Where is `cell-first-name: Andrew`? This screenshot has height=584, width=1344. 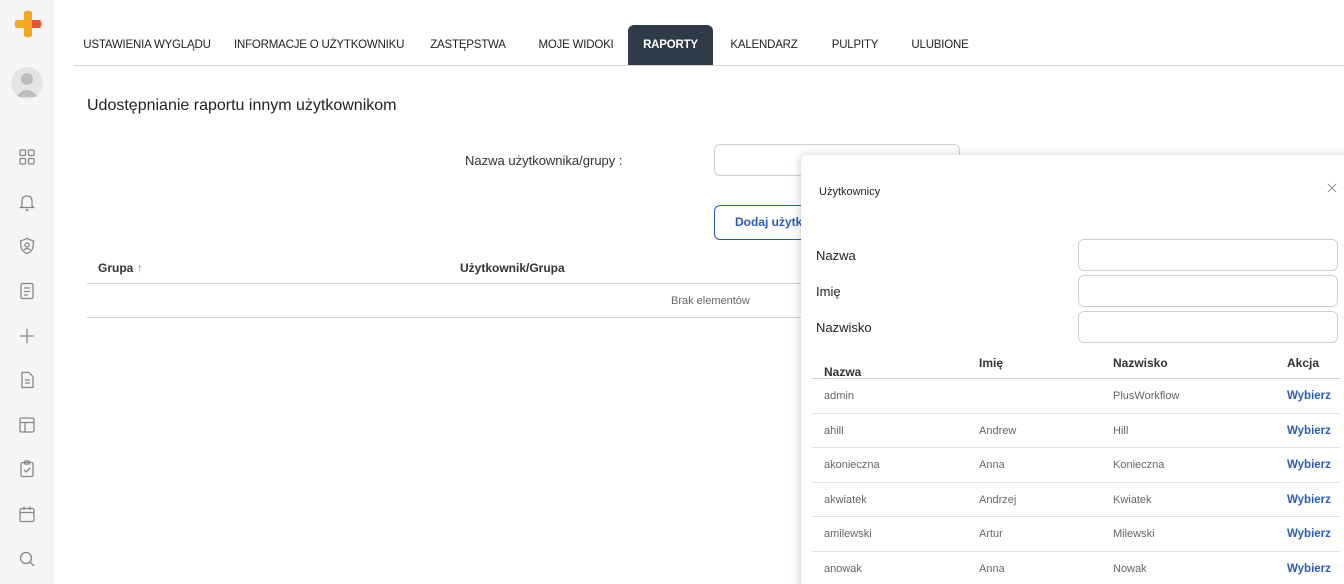 cell-first-name: Andrew is located at coordinates (998, 430).